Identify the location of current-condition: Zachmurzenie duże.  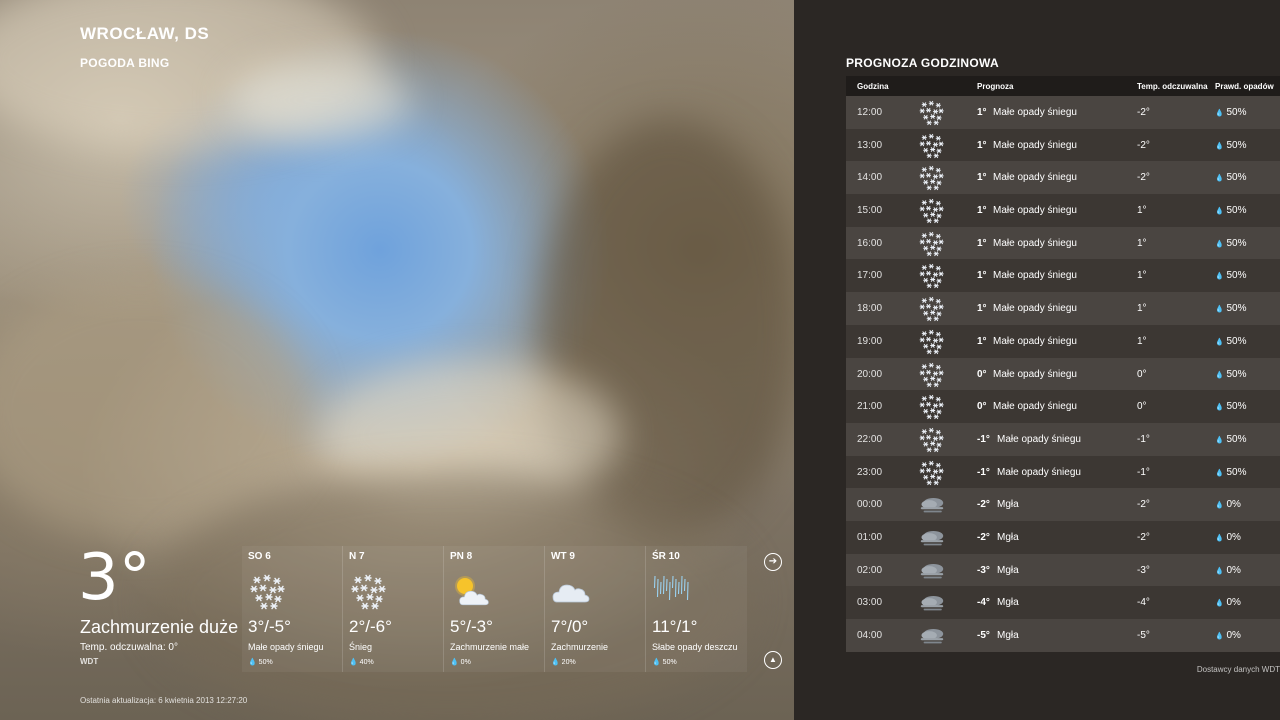
(159, 627).